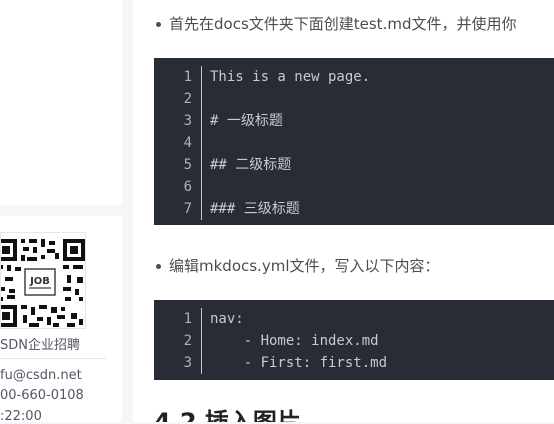 The width and height of the screenshot is (554, 424). Describe the element at coordinates (298, 266) in the screenshot. I see `list-item: 编辑mkdocs.yml文件，写入以下内容：` at that location.